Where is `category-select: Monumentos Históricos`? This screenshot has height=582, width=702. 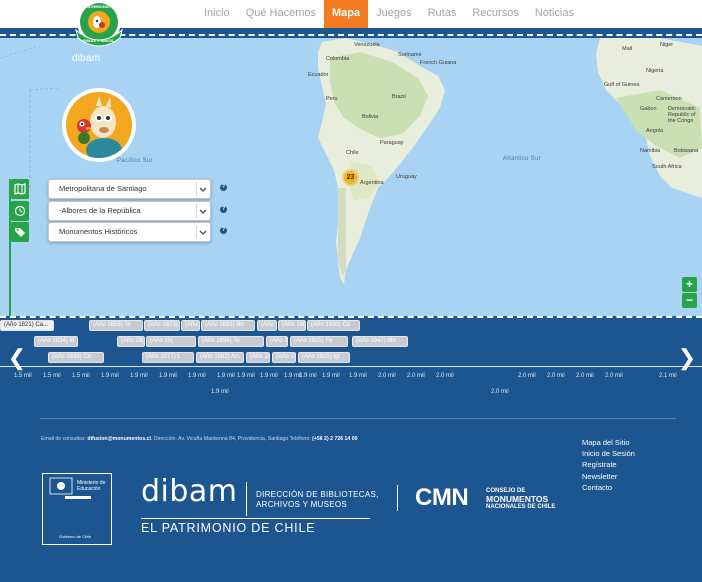
category-select: Monumentos Históricos is located at coordinates (129, 232).